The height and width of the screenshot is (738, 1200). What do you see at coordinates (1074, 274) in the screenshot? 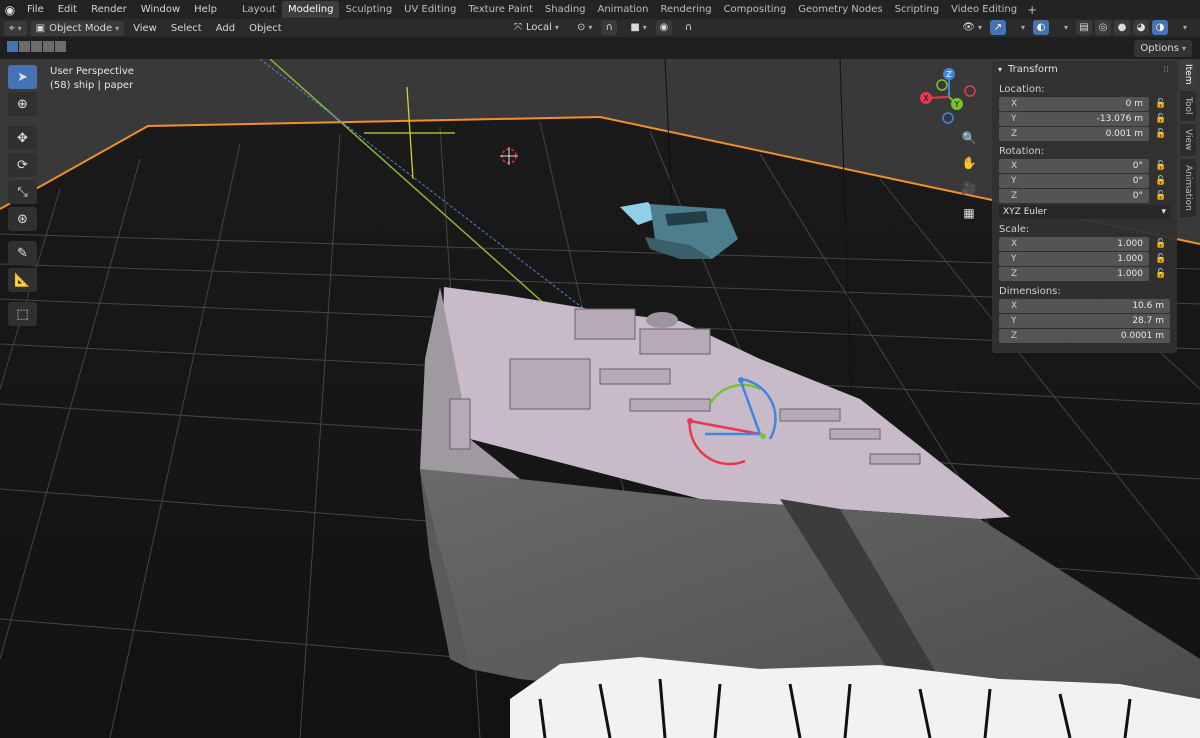
I see `scale-z-field: Z 1.000` at bounding box center [1074, 274].